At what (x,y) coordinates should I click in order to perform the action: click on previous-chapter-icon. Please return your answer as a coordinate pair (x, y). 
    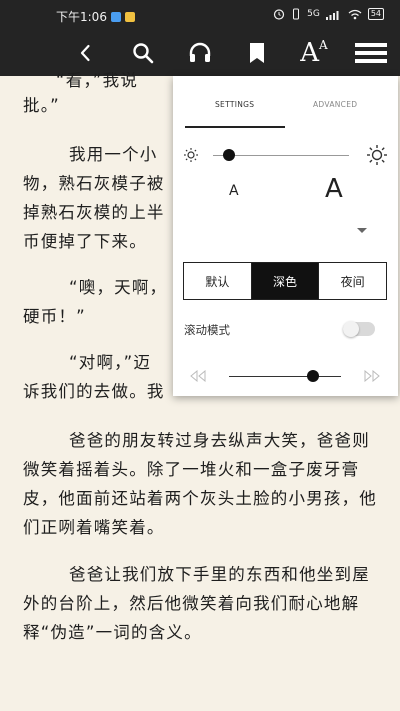
    Looking at the image, I should click on (198, 376).